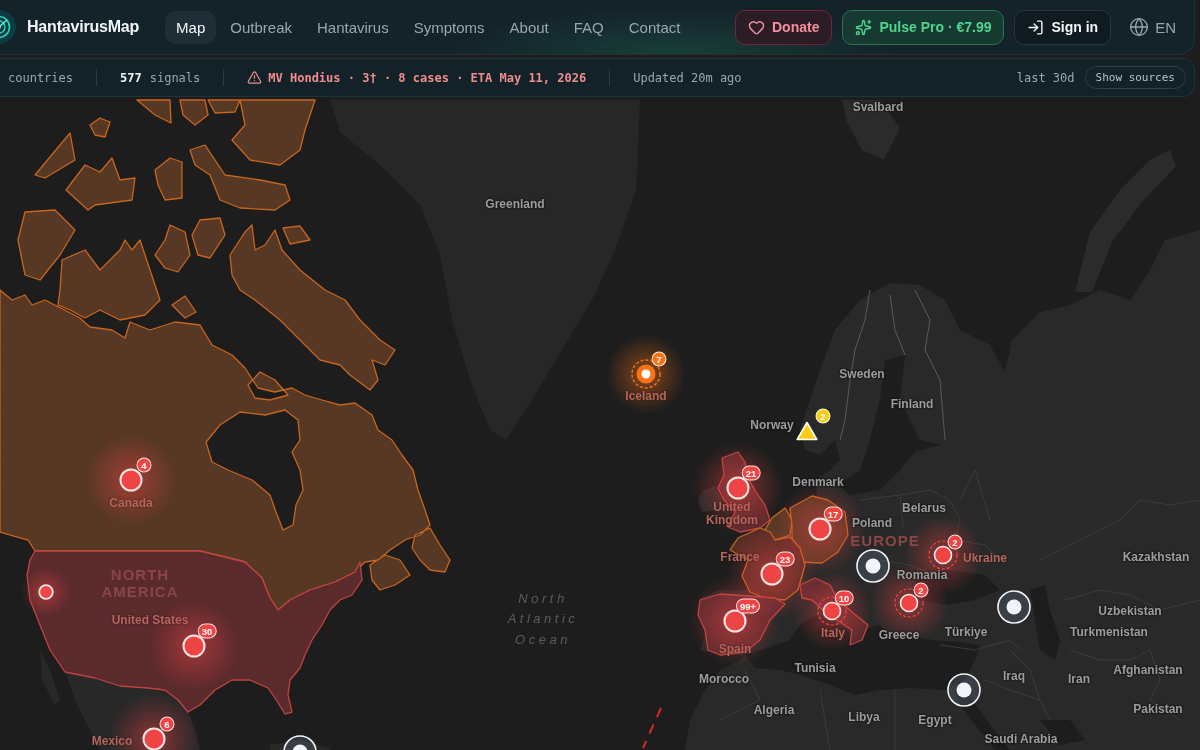 This screenshot has width=1200, height=750. I want to click on globe-icon, so click(1139, 27).